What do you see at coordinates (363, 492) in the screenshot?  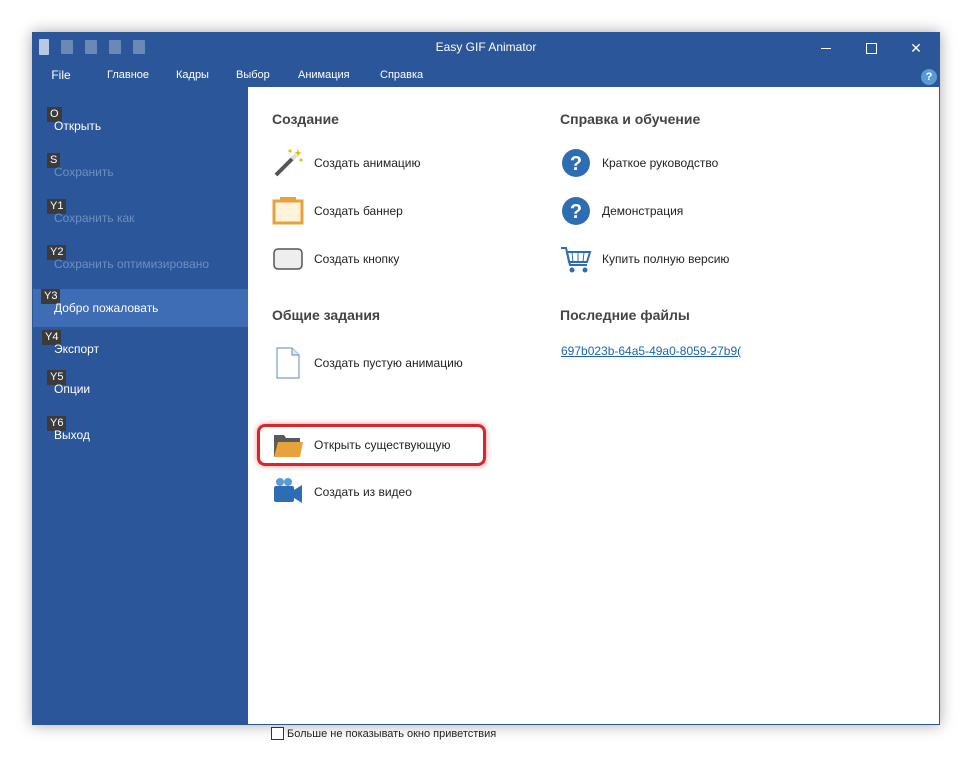 I see `create-from-video-label: Создать из видео` at bounding box center [363, 492].